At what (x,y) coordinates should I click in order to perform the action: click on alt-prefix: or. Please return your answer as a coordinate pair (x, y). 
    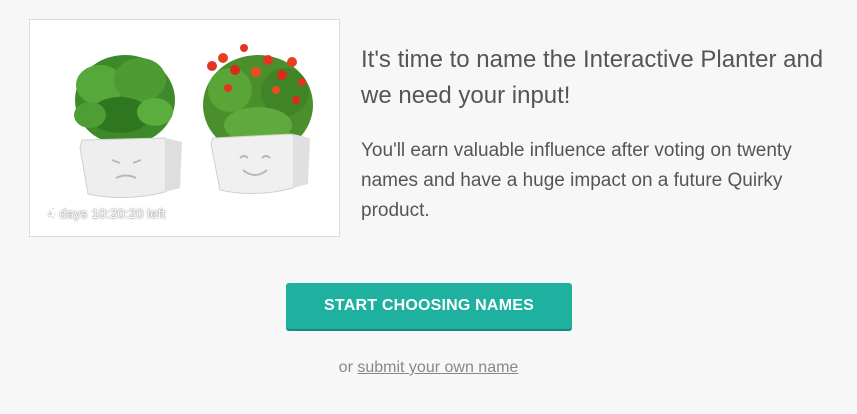
    Looking at the image, I should click on (345, 367).